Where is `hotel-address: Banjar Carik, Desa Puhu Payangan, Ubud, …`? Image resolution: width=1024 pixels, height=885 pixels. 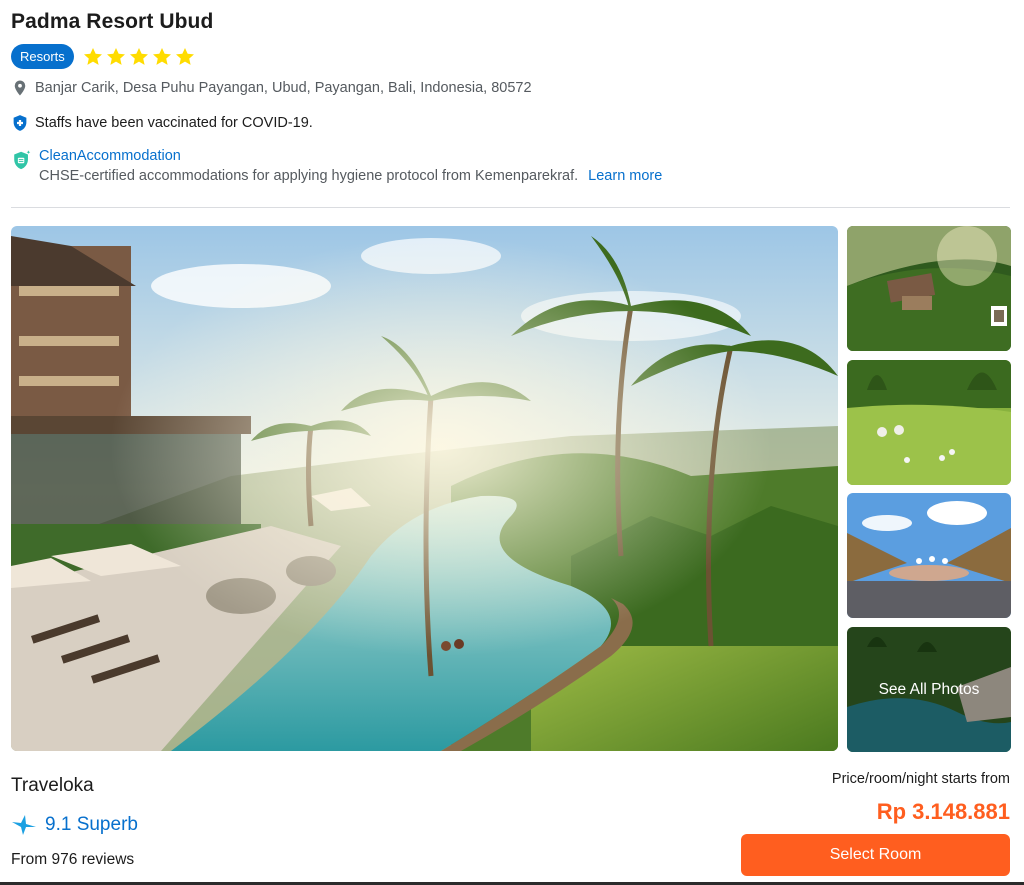 hotel-address: Banjar Carik, Desa Puhu Payangan, Ubud, … is located at coordinates (283, 88).